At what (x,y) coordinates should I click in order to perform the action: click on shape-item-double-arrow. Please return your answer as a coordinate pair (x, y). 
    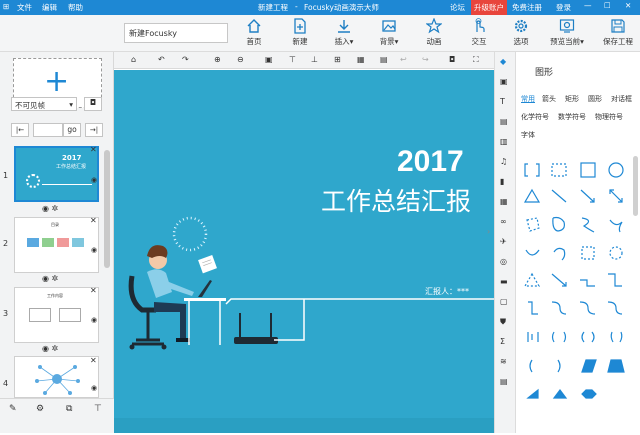
    Looking at the image, I should click on (616, 196).